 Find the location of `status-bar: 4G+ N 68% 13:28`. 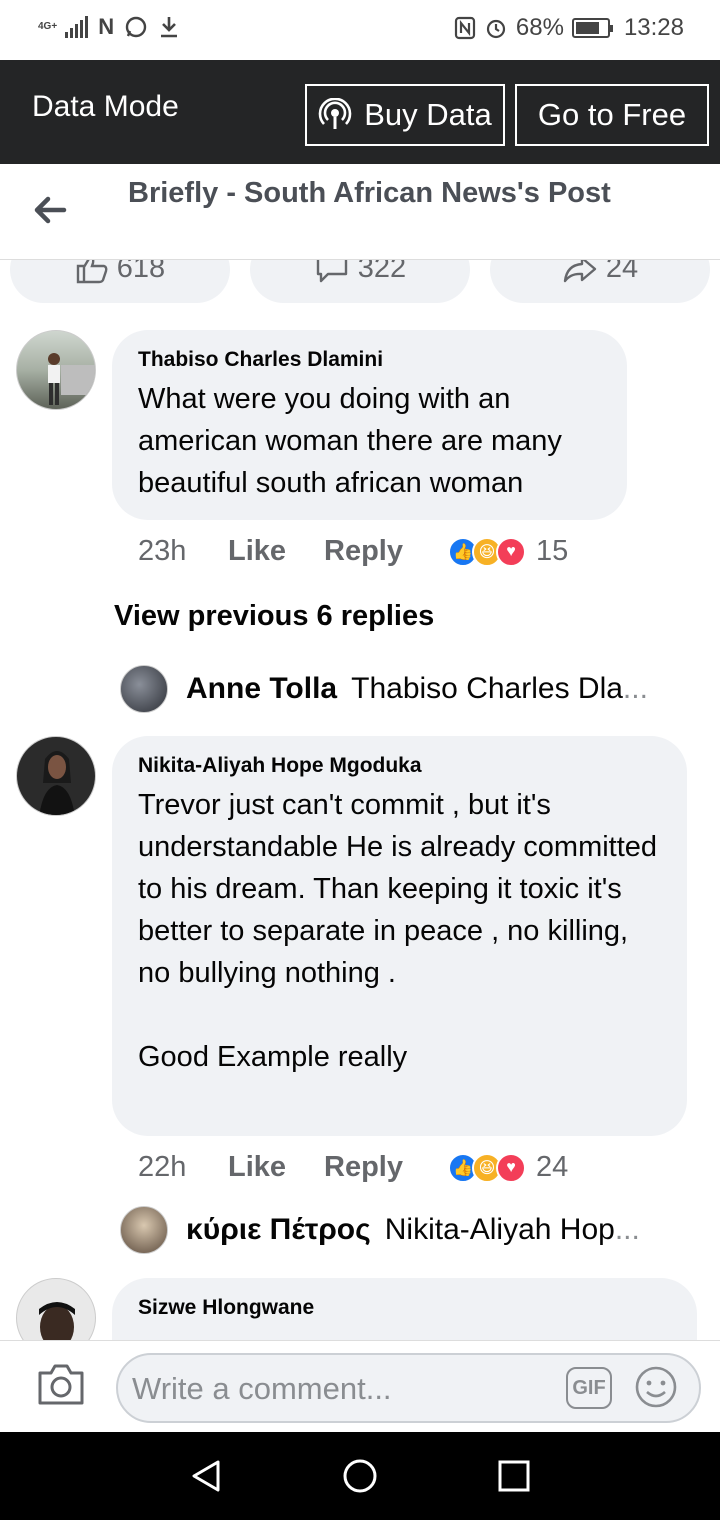

status-bar: 4G+ N 68% 13:28 is located at coordinates (360, 30).